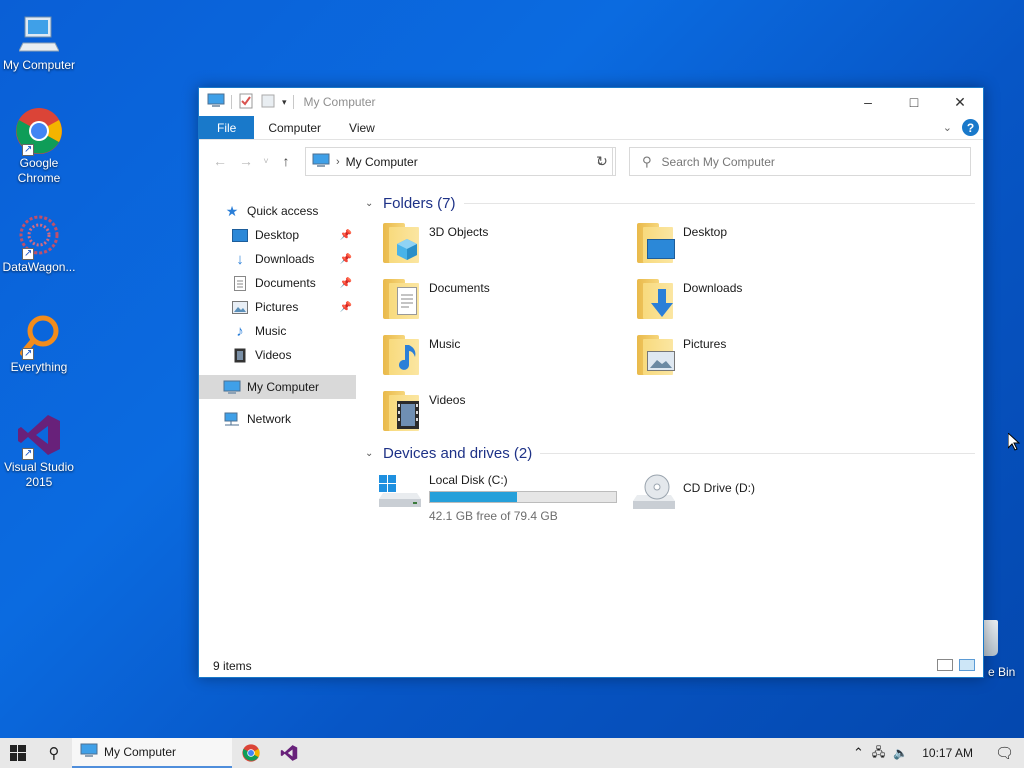  What do you see at coordinates (436, 299) in the screenshot?
I see `folder-documents: Documents` at bounding box center [436, 299].